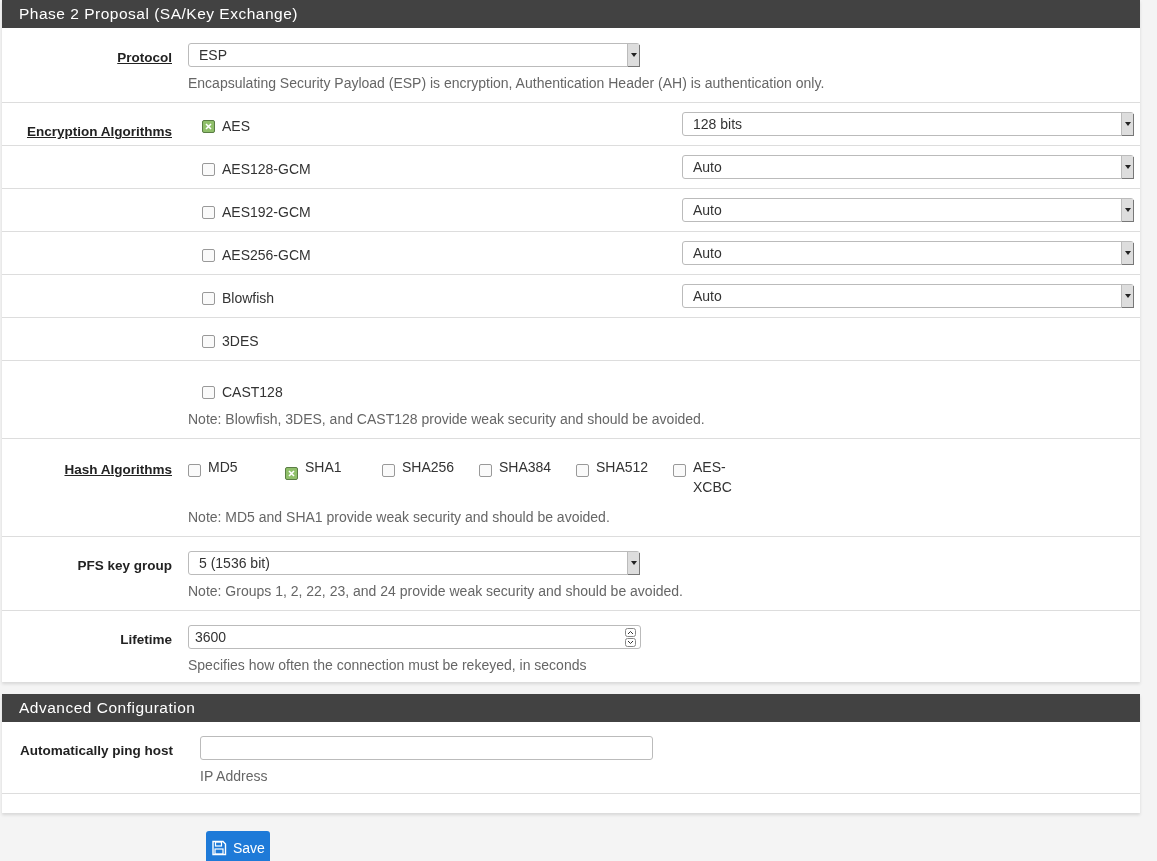 This screenshot has height=861, width=1157. What do you see at coordinates (146, 639) in the screenshot?
I see `field-label: Lifetime` at bounding box center [146, 639].